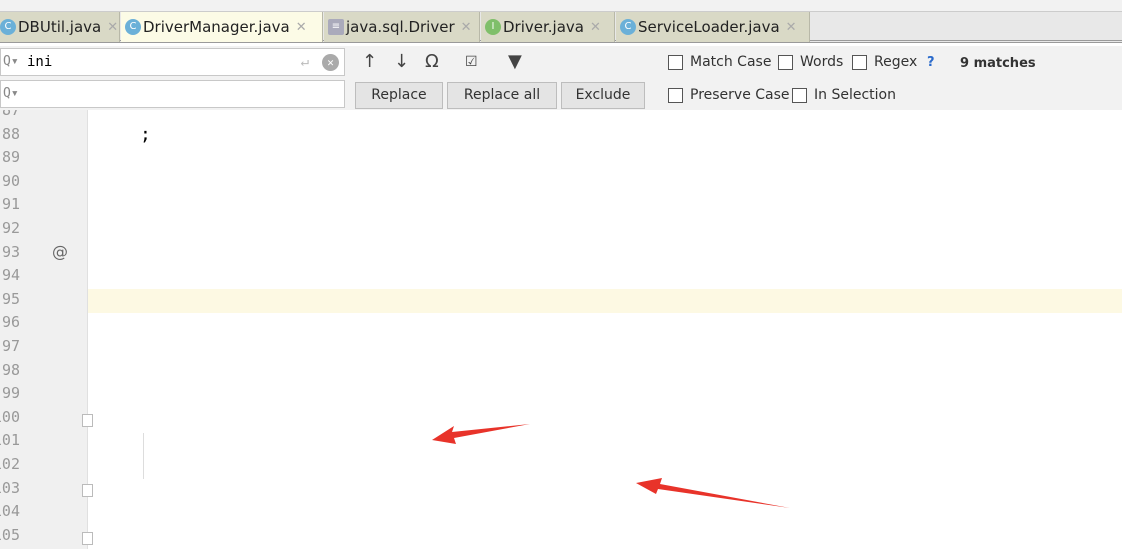 Image resolution: width=1122 pixels, height=549 pixels. Describe the element at coordinates (611, 466) in the screenshot. I see `annotation-arrows` at that location.